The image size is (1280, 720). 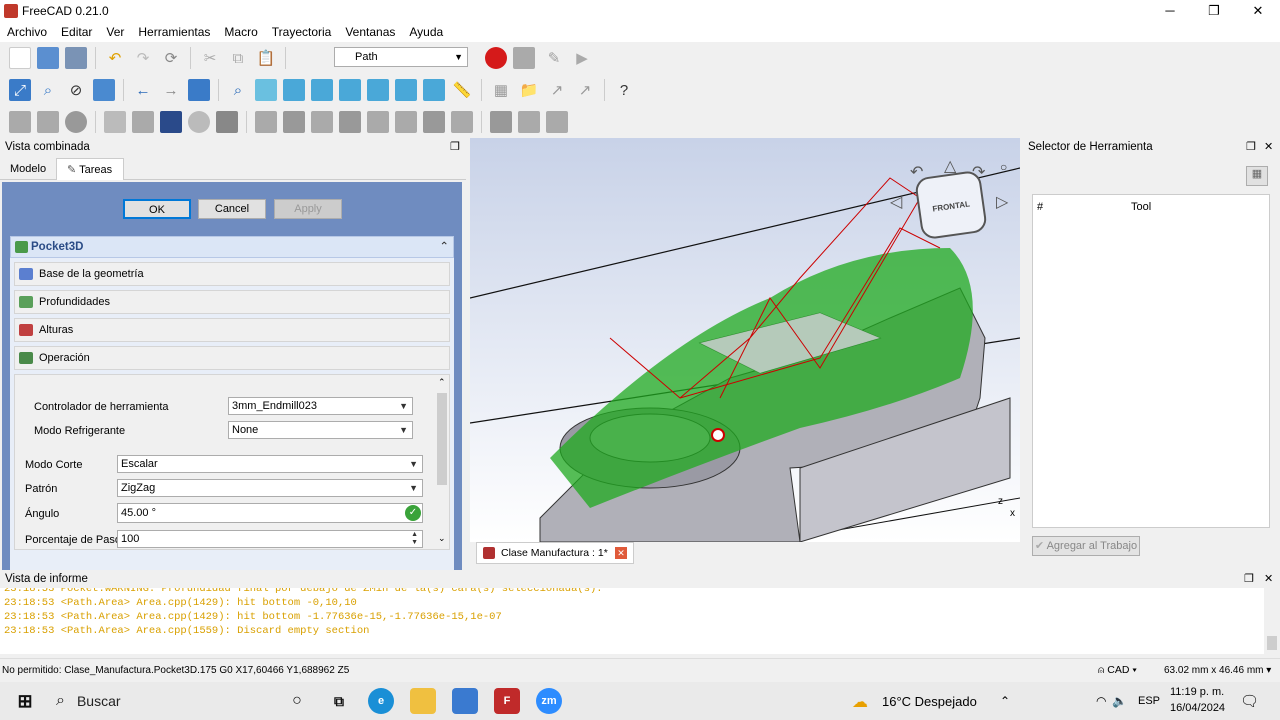 I want to click on menu-macro: Macro, so click(x=240, y=32).